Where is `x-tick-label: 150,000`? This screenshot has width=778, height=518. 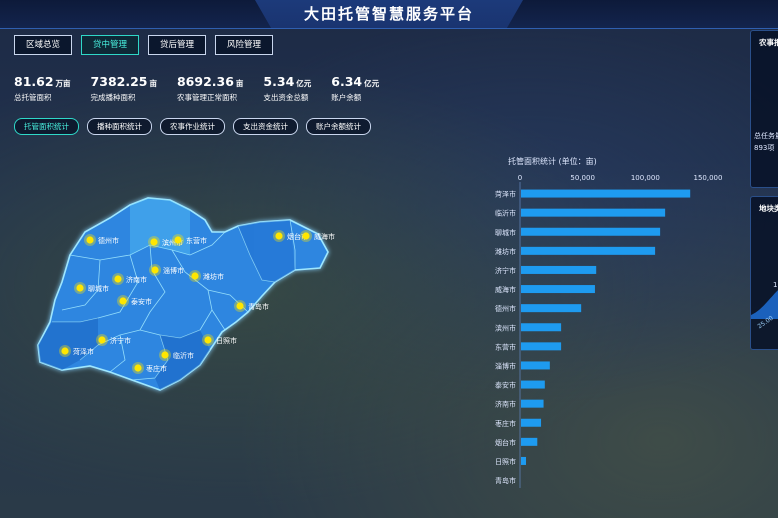 x-tick-label: 150,000 is located at coordinates (708, 178).